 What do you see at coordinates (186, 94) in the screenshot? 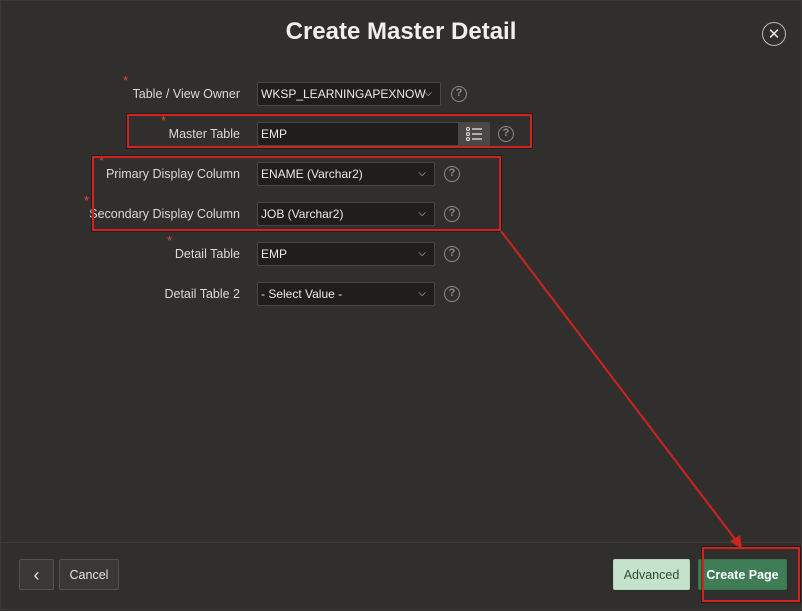
I see `owner-label: Table / View Owner` at bounding box center [186, 94].